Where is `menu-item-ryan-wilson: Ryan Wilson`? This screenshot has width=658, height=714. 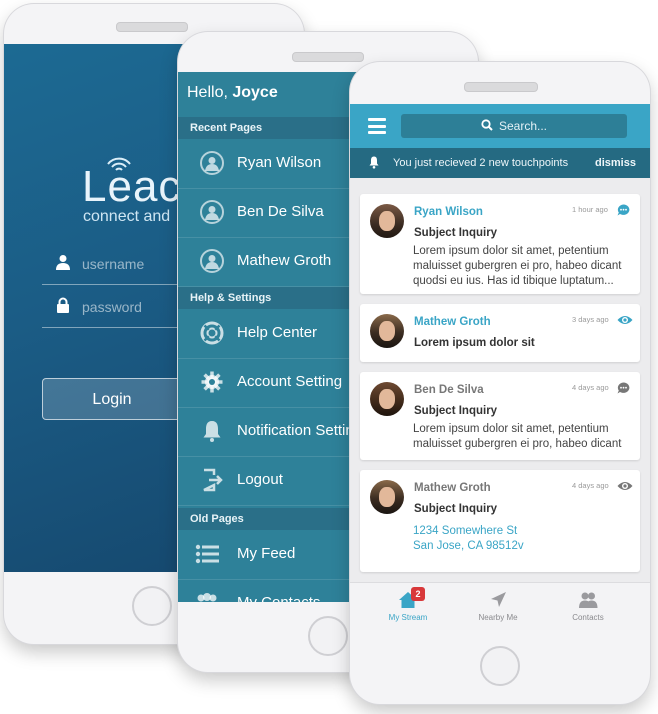 menu-item-ryan-wilson: Ryan Wilson is located at coordinates (268, 164).